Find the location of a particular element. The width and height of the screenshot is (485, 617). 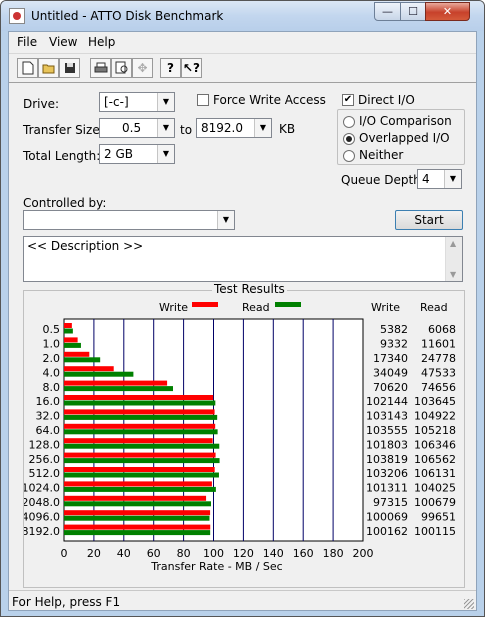

description-scrollbar: ▲ ▼ is located at coordinates (453, 259).